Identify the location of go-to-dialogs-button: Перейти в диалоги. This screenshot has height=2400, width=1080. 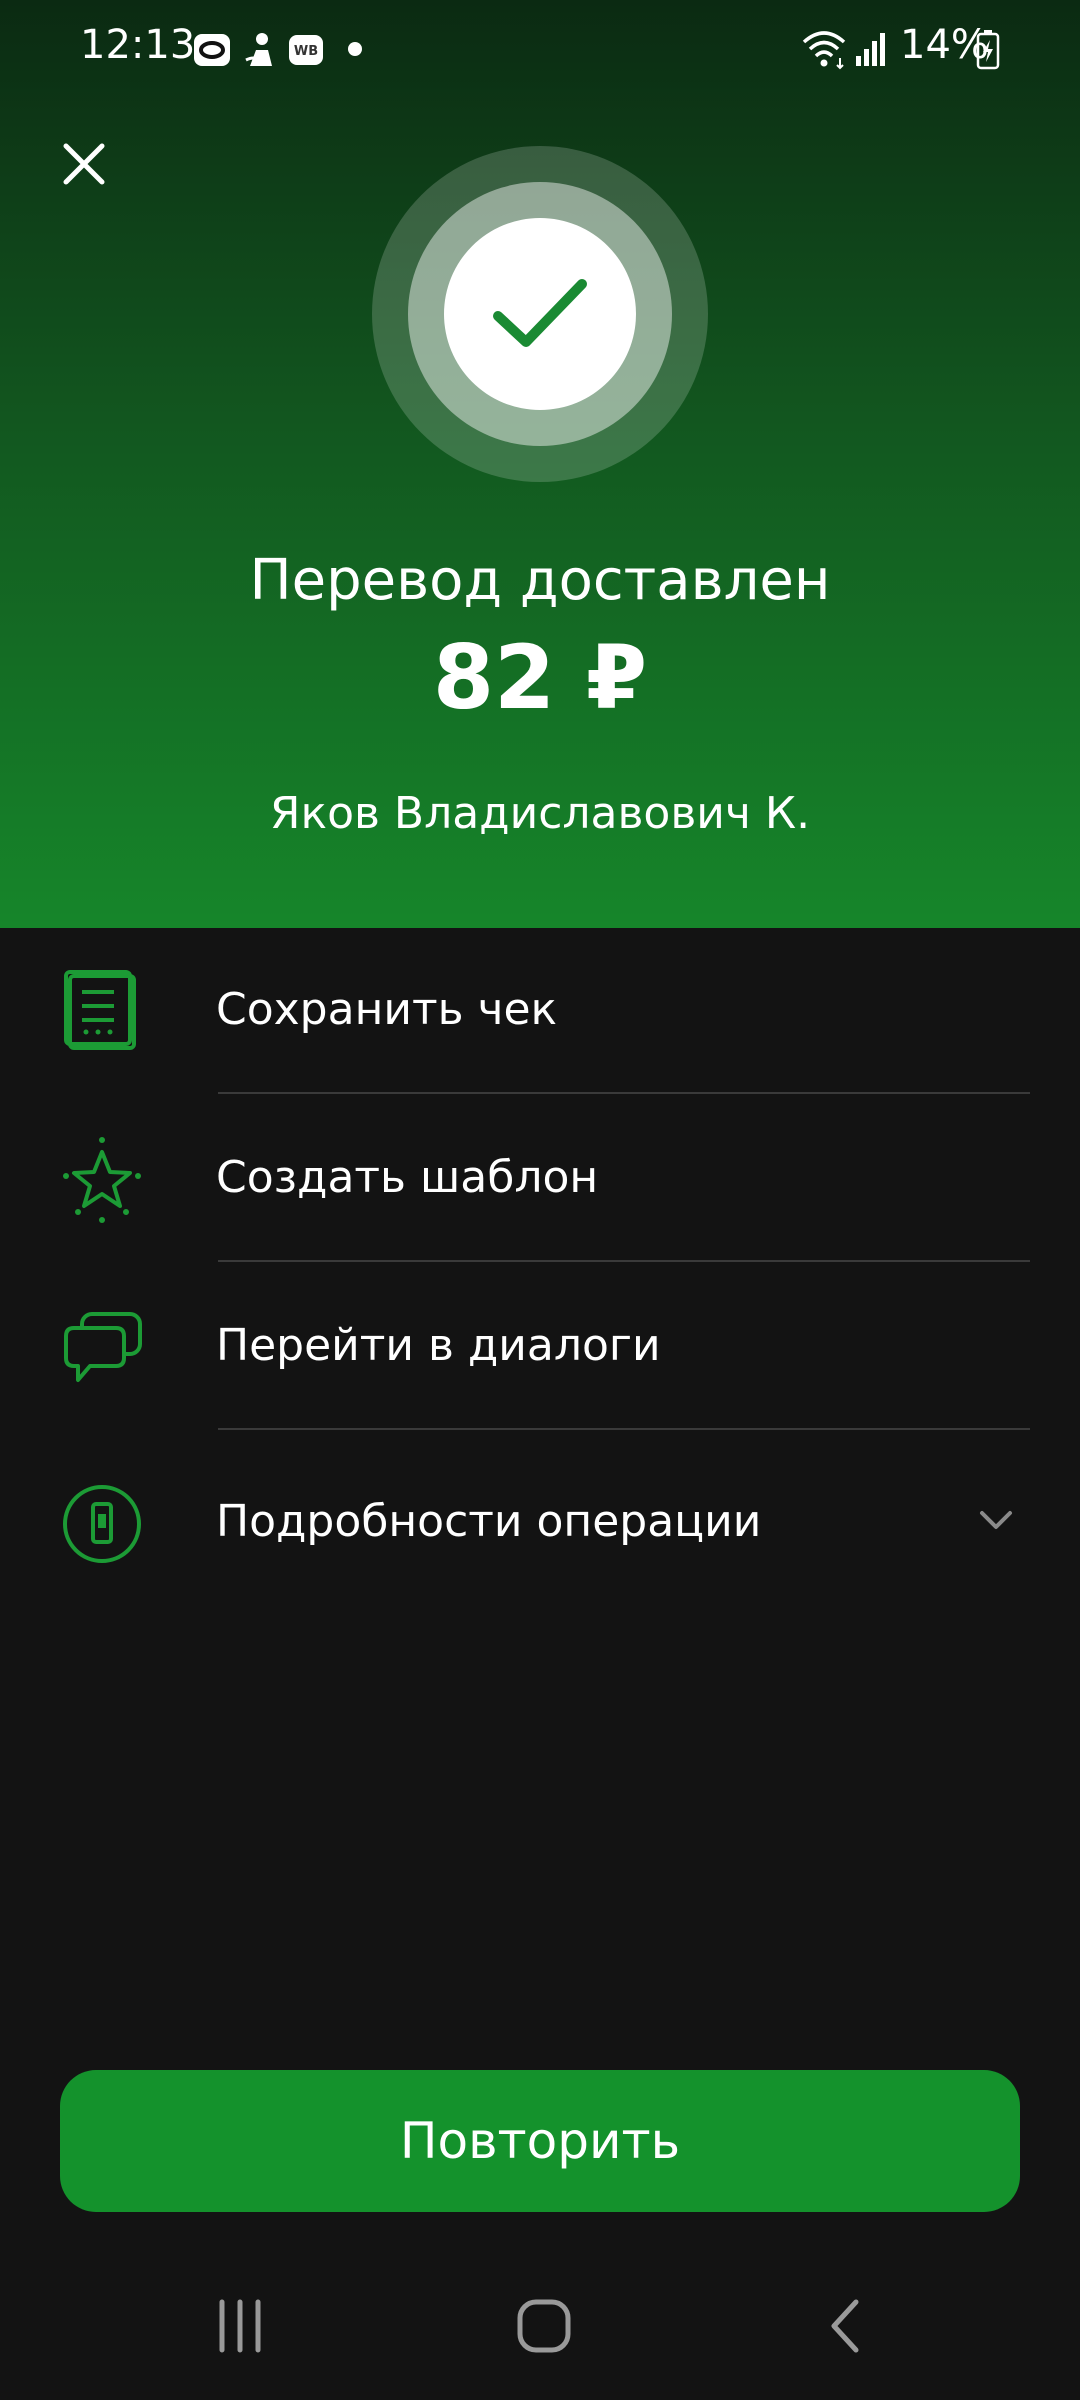
(540, 1348).